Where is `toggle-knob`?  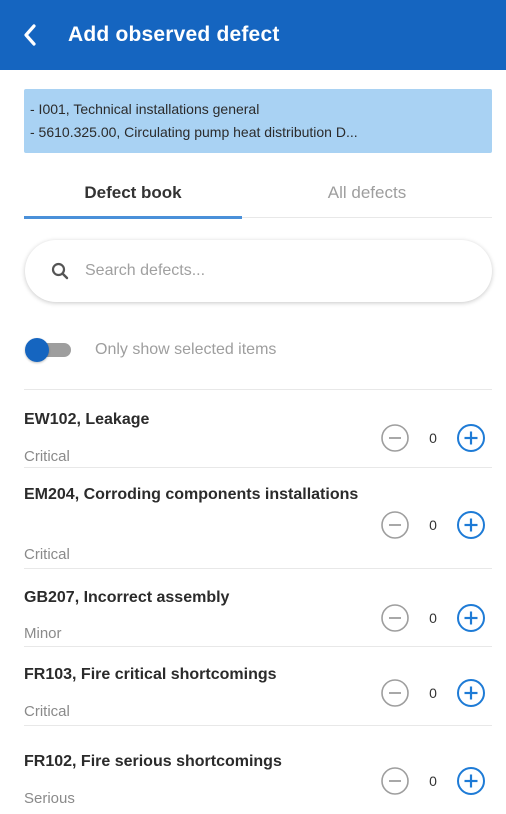 toggle-knob is located at coordinates (37, 350).